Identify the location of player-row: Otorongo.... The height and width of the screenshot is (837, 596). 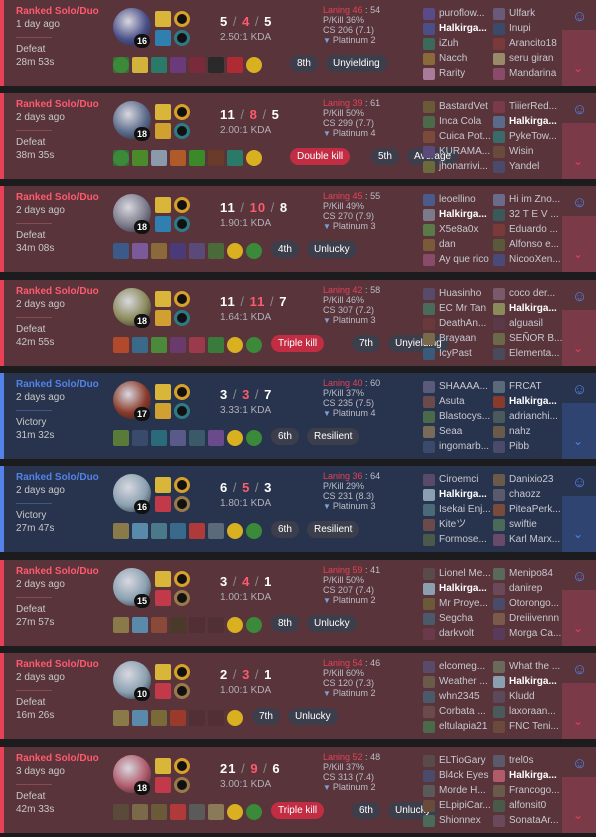
(527, 603).